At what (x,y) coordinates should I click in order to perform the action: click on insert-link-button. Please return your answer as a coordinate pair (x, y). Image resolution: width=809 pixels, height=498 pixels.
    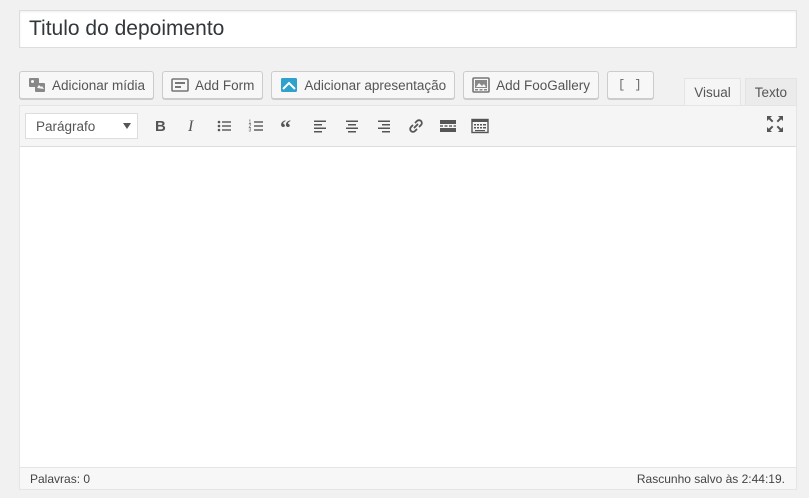
    Looking at the image, I should click on (416, 126).